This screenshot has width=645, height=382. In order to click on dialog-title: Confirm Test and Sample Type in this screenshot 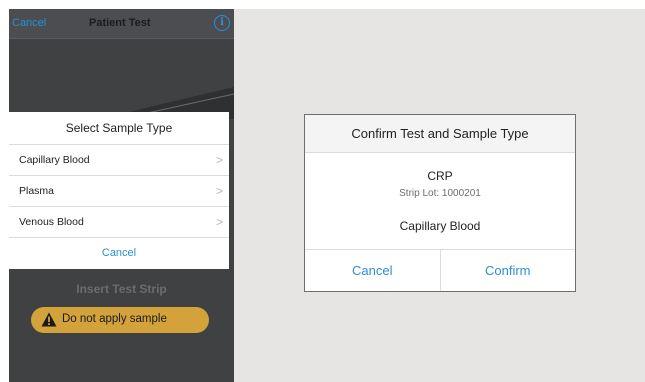, I will do `click(440, 134)`.